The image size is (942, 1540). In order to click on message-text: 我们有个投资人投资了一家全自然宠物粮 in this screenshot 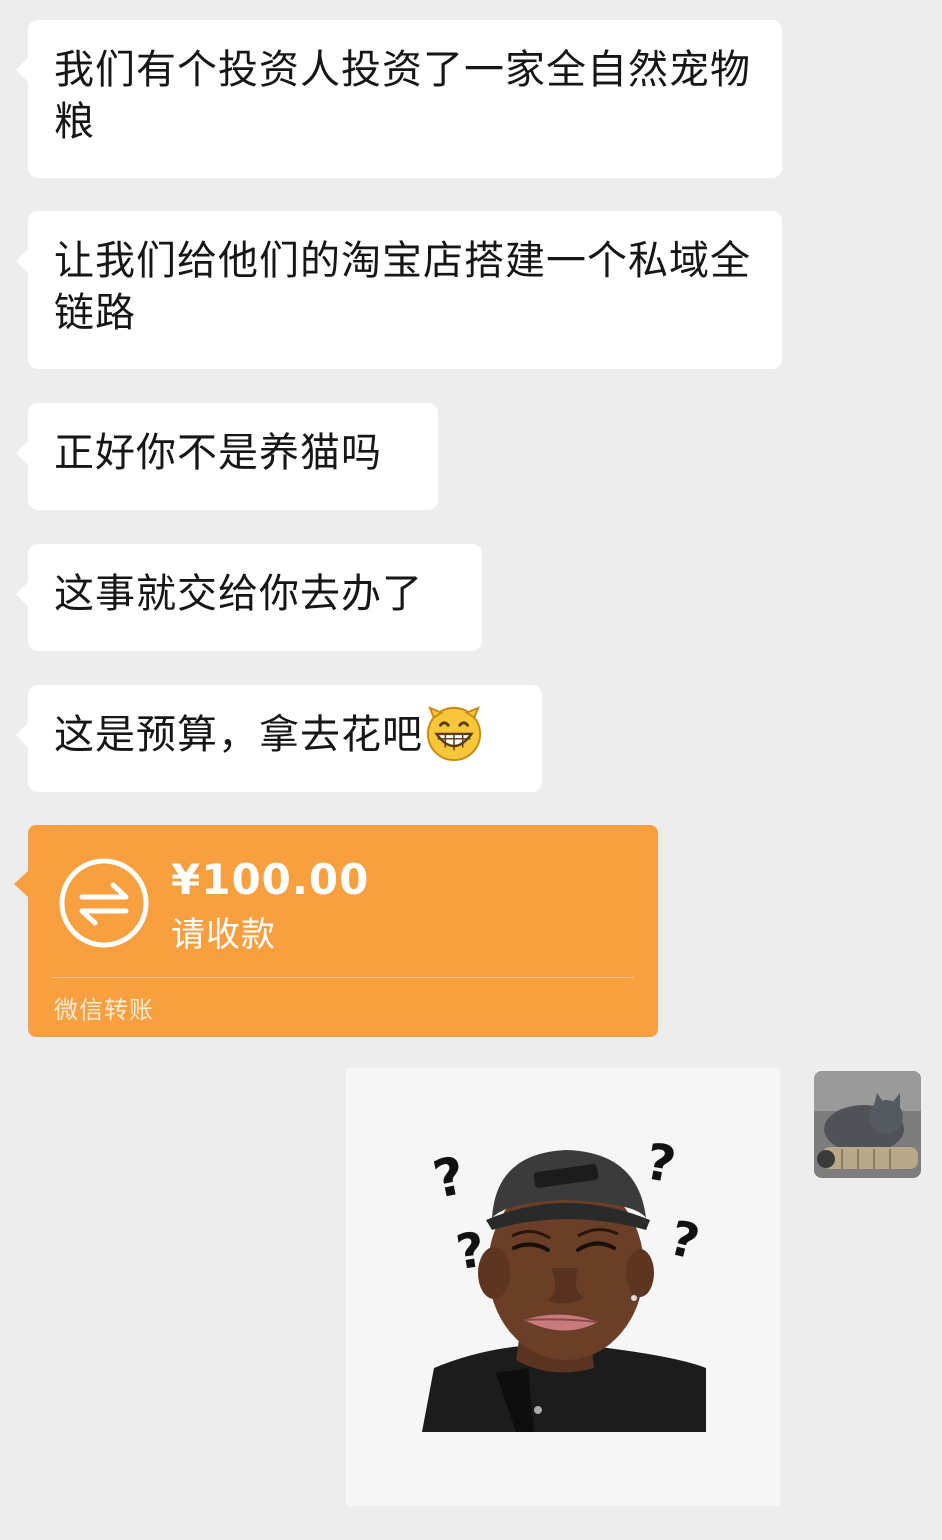, I will do `click(402, 96)`.